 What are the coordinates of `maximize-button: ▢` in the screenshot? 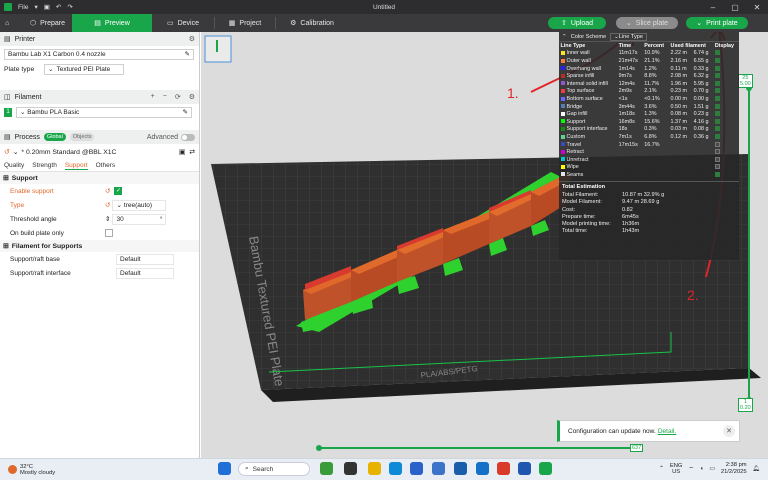 It's located at (735, 7).